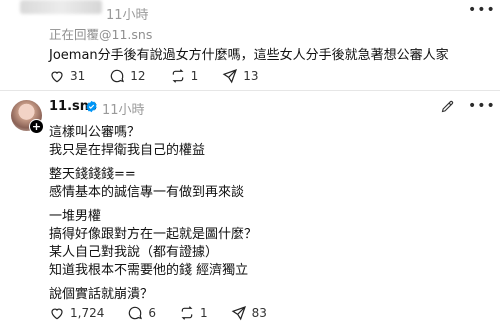  Describe the element at coordinates (249, 55) in the screenshot. I see `post-text: Joeman分手後有說過女方什麼嗎，這些女人分手後就急著想公審人家` at that location.